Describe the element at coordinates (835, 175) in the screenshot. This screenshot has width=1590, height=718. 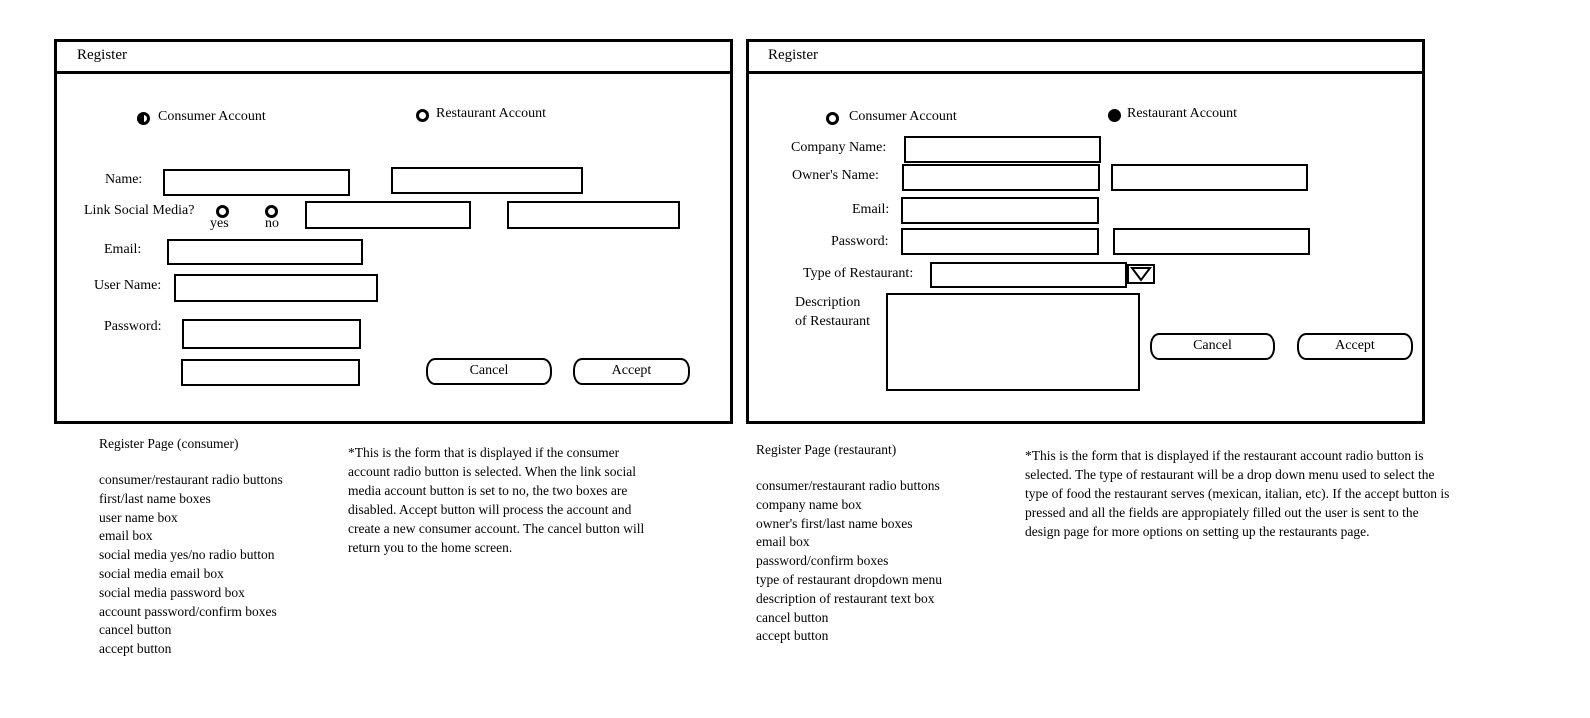
I see `owner-name-label: Owner's Name:` at that location.